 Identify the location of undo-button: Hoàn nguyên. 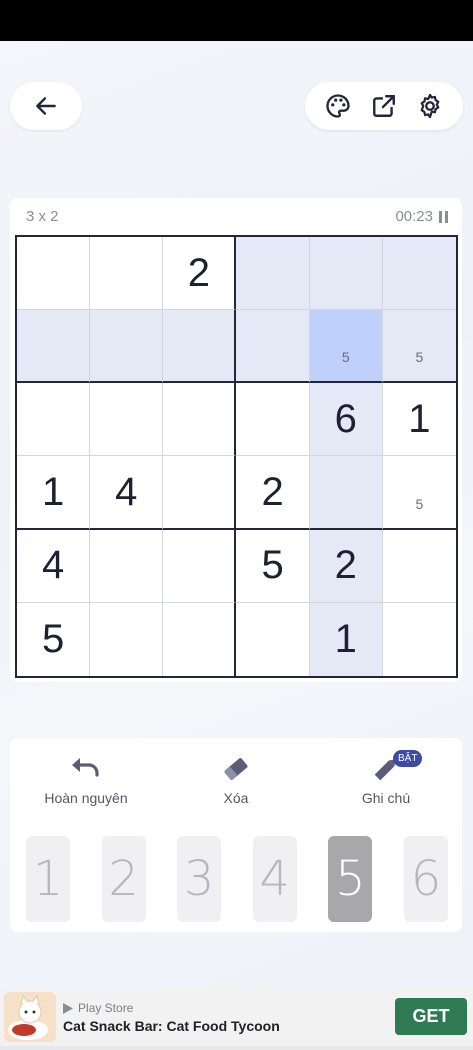
(86, 779).